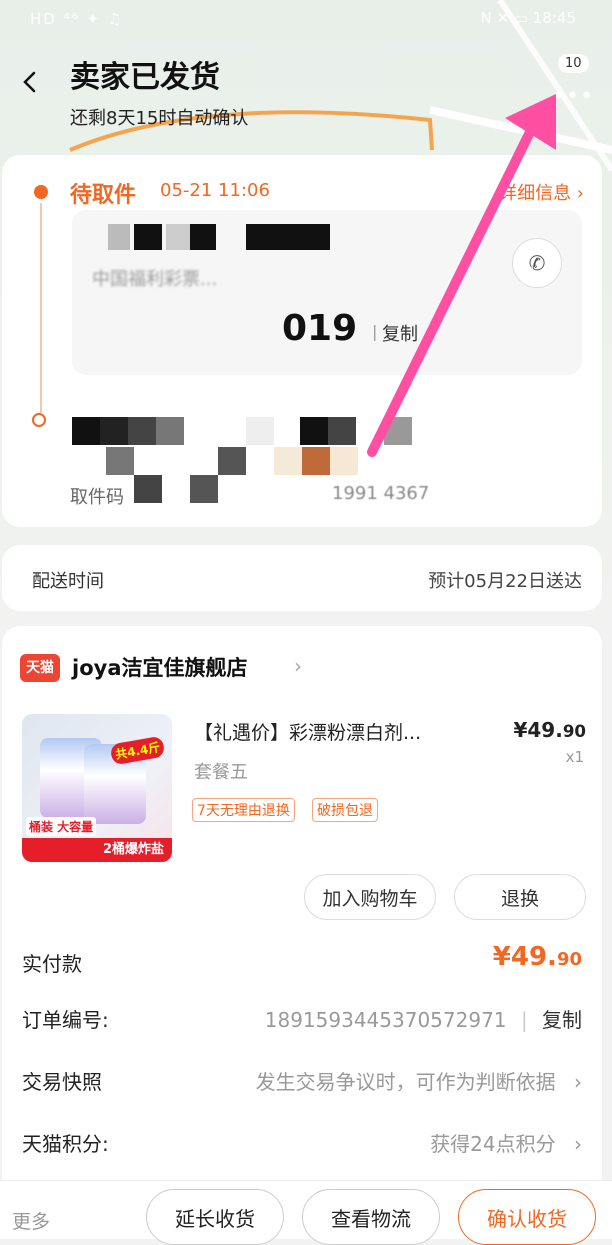 The height and width of the screenshot is (1245, 612). I want to click on product-price: ¥49.90, so click(549, 730).